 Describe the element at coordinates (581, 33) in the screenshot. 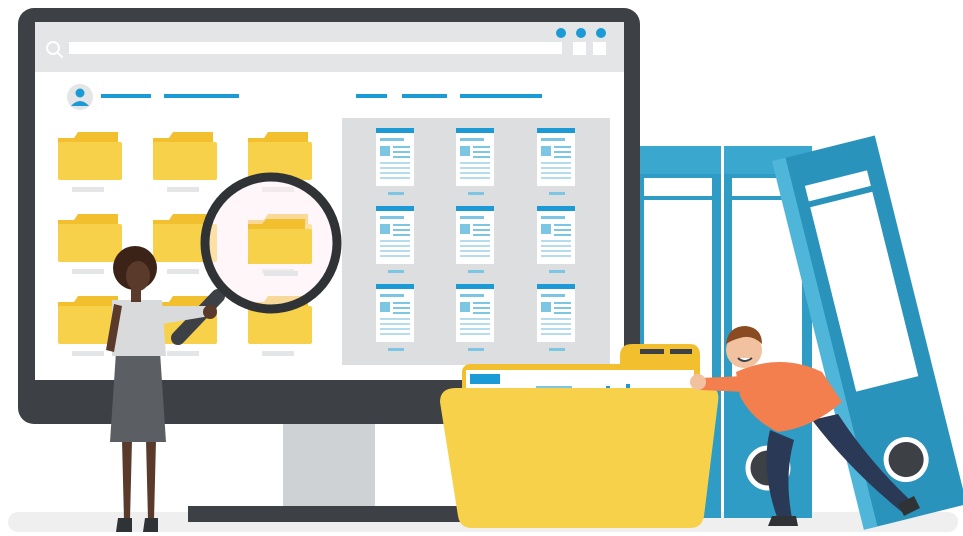

I see `window-control-dots` at that location.